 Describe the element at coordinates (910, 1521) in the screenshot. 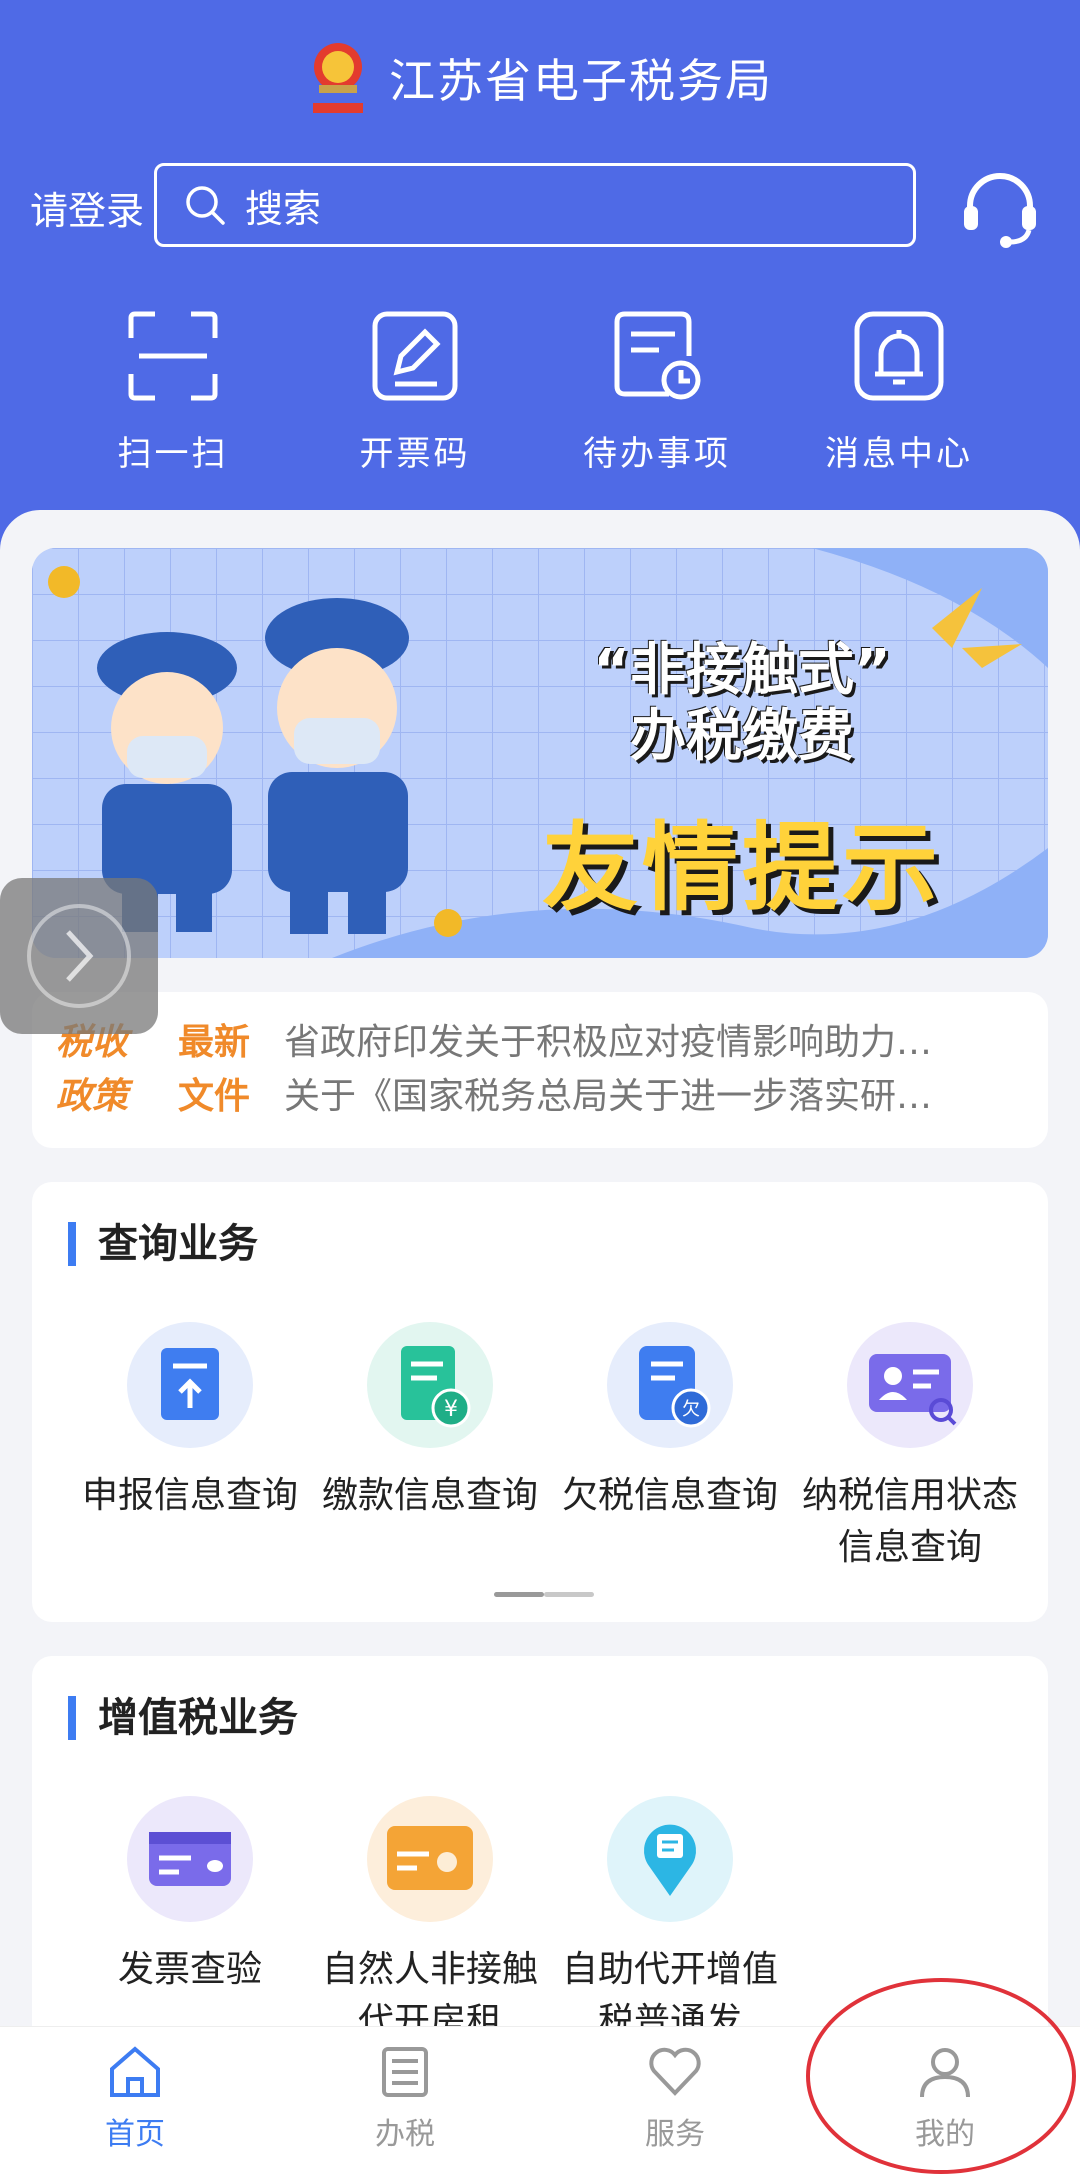

I see `query-item-label: 纳税信用状态信息查询` at that location.